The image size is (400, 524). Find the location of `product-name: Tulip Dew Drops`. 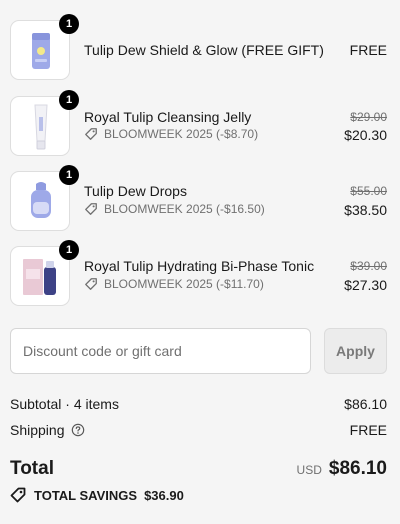

product-name: Tulip Dew Drops is located at coordinates (135, 191).